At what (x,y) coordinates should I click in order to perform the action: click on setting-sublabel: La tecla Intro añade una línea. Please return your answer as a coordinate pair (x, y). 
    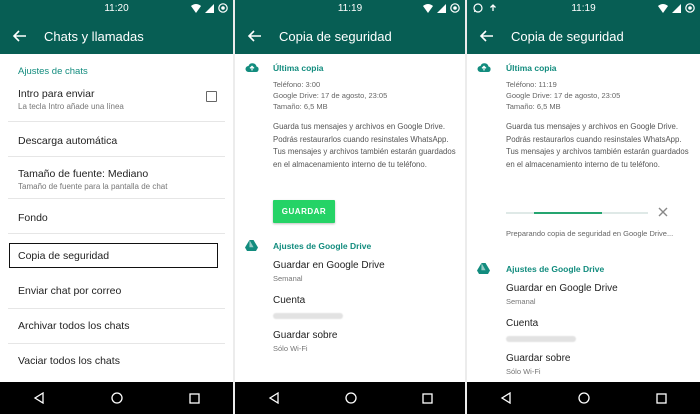
    Looking at the image, I should click on (71, 106).